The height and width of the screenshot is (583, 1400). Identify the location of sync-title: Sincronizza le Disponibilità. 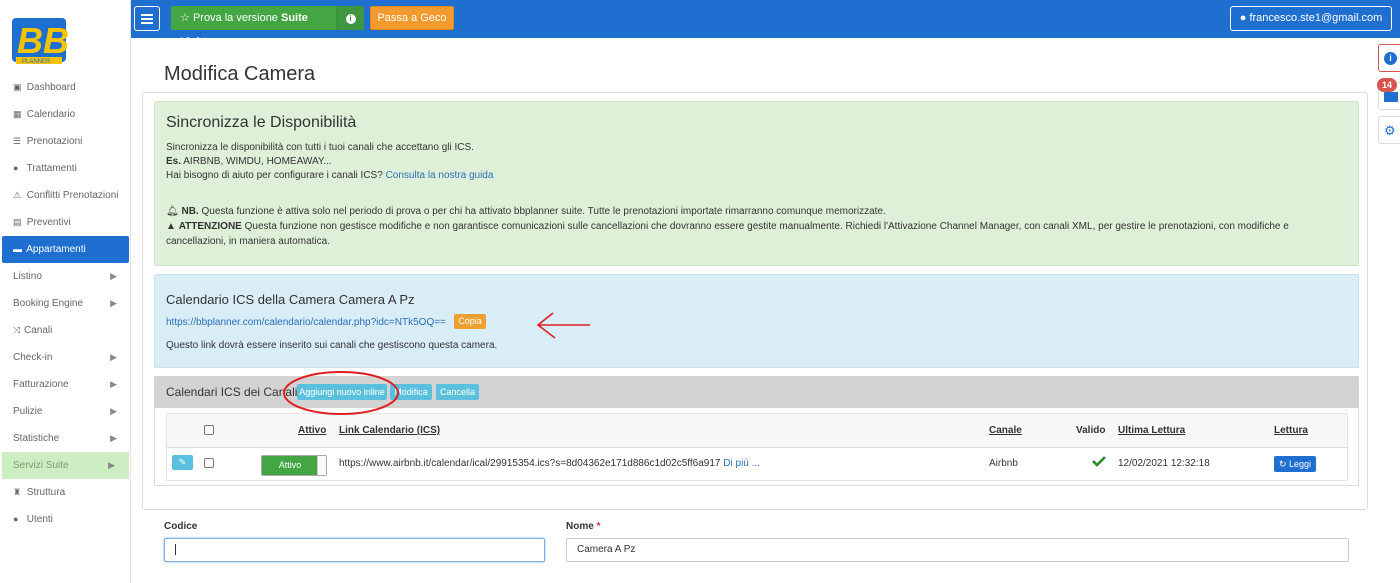
(261, 122).